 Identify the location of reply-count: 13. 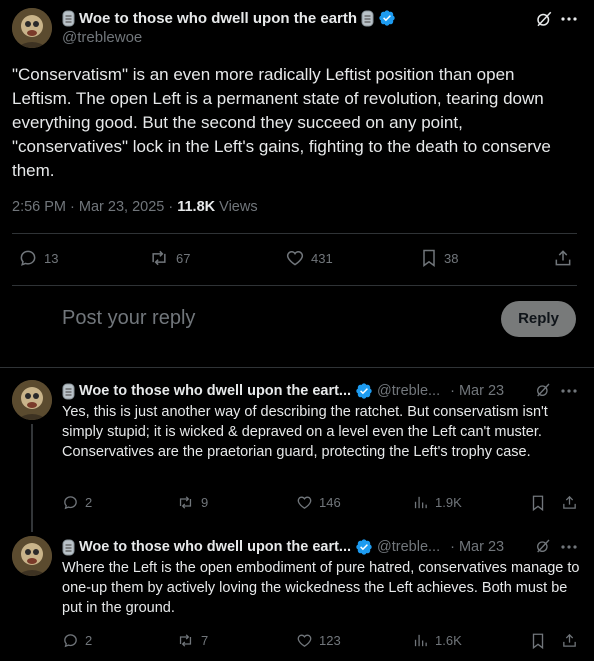
(51, 258).